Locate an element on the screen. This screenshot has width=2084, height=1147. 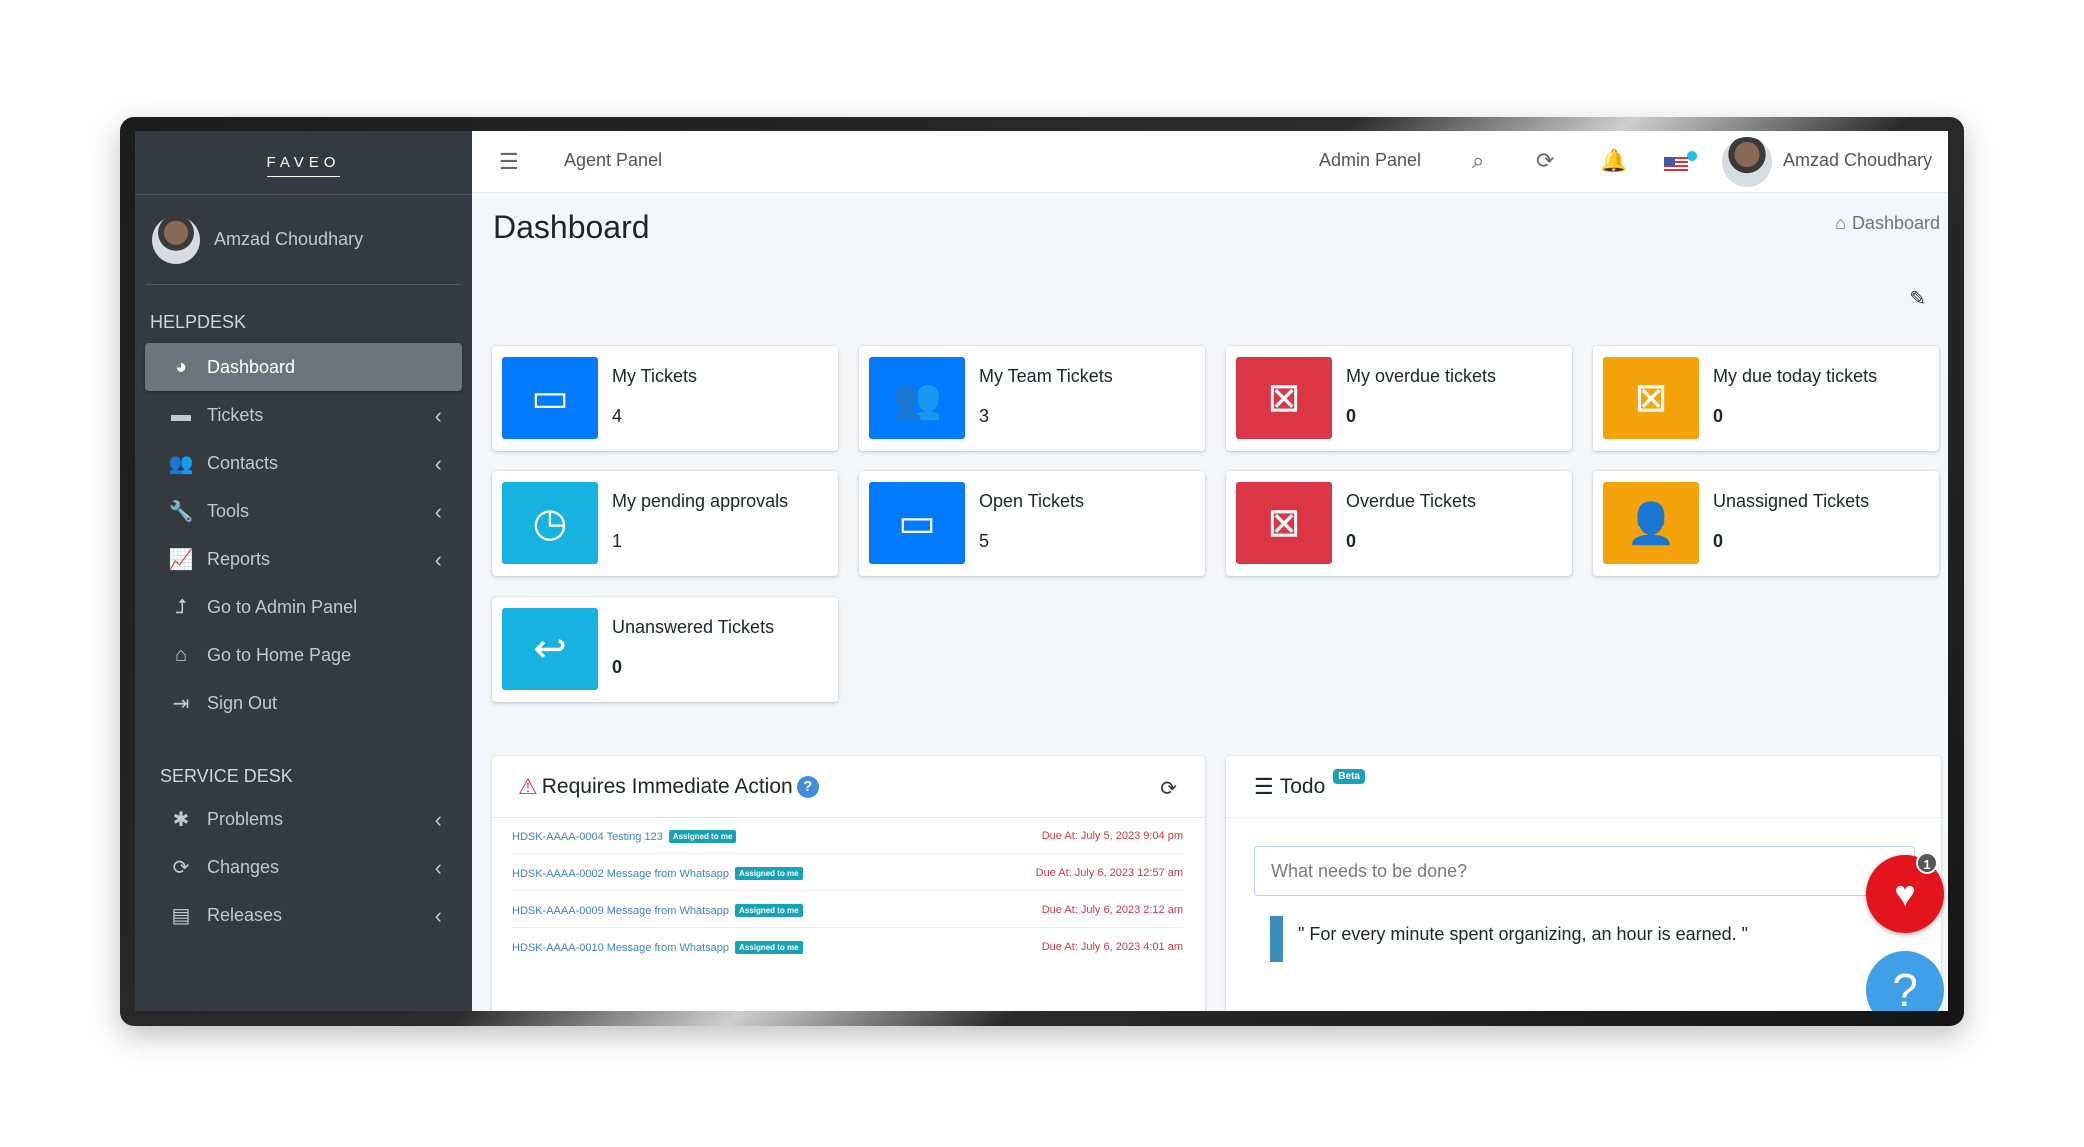
sidebar-user-name: Amzad Choudhary is located at coordinates (288, 239).